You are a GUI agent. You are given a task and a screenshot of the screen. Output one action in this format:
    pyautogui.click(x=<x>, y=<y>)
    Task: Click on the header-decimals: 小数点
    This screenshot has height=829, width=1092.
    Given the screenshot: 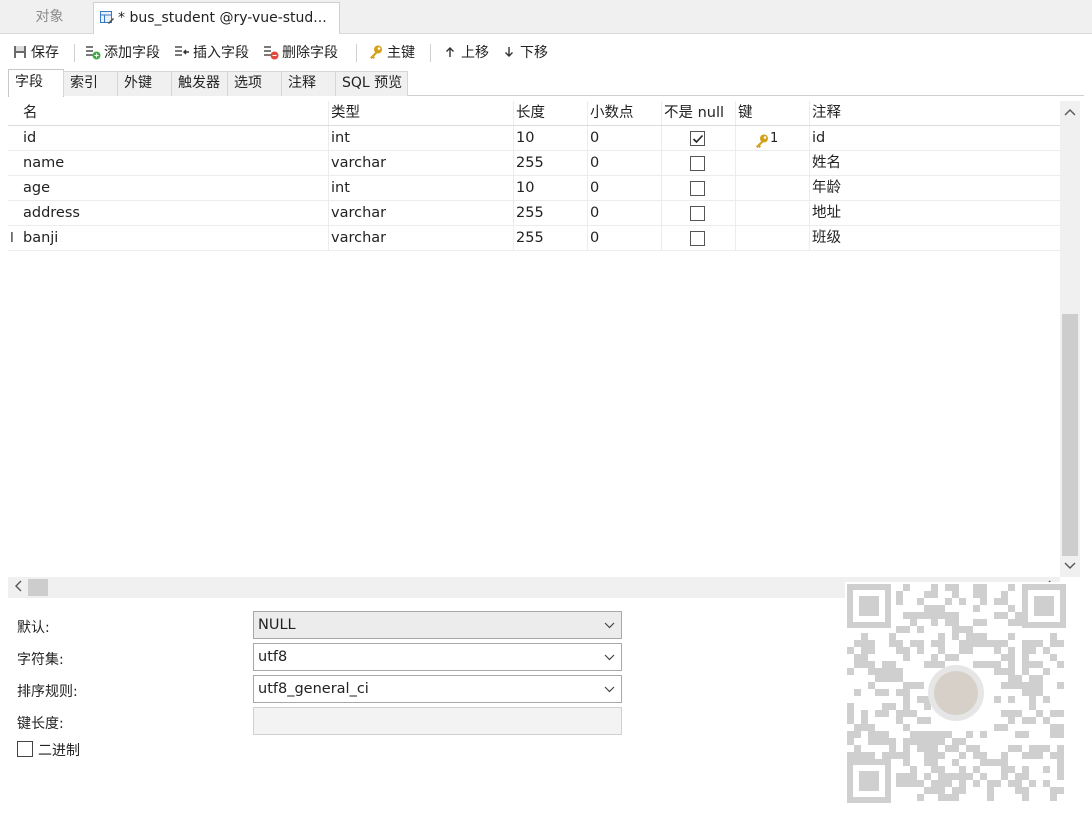 What is the action you would take?
    pyautogui.click(x=612, y=113)
    